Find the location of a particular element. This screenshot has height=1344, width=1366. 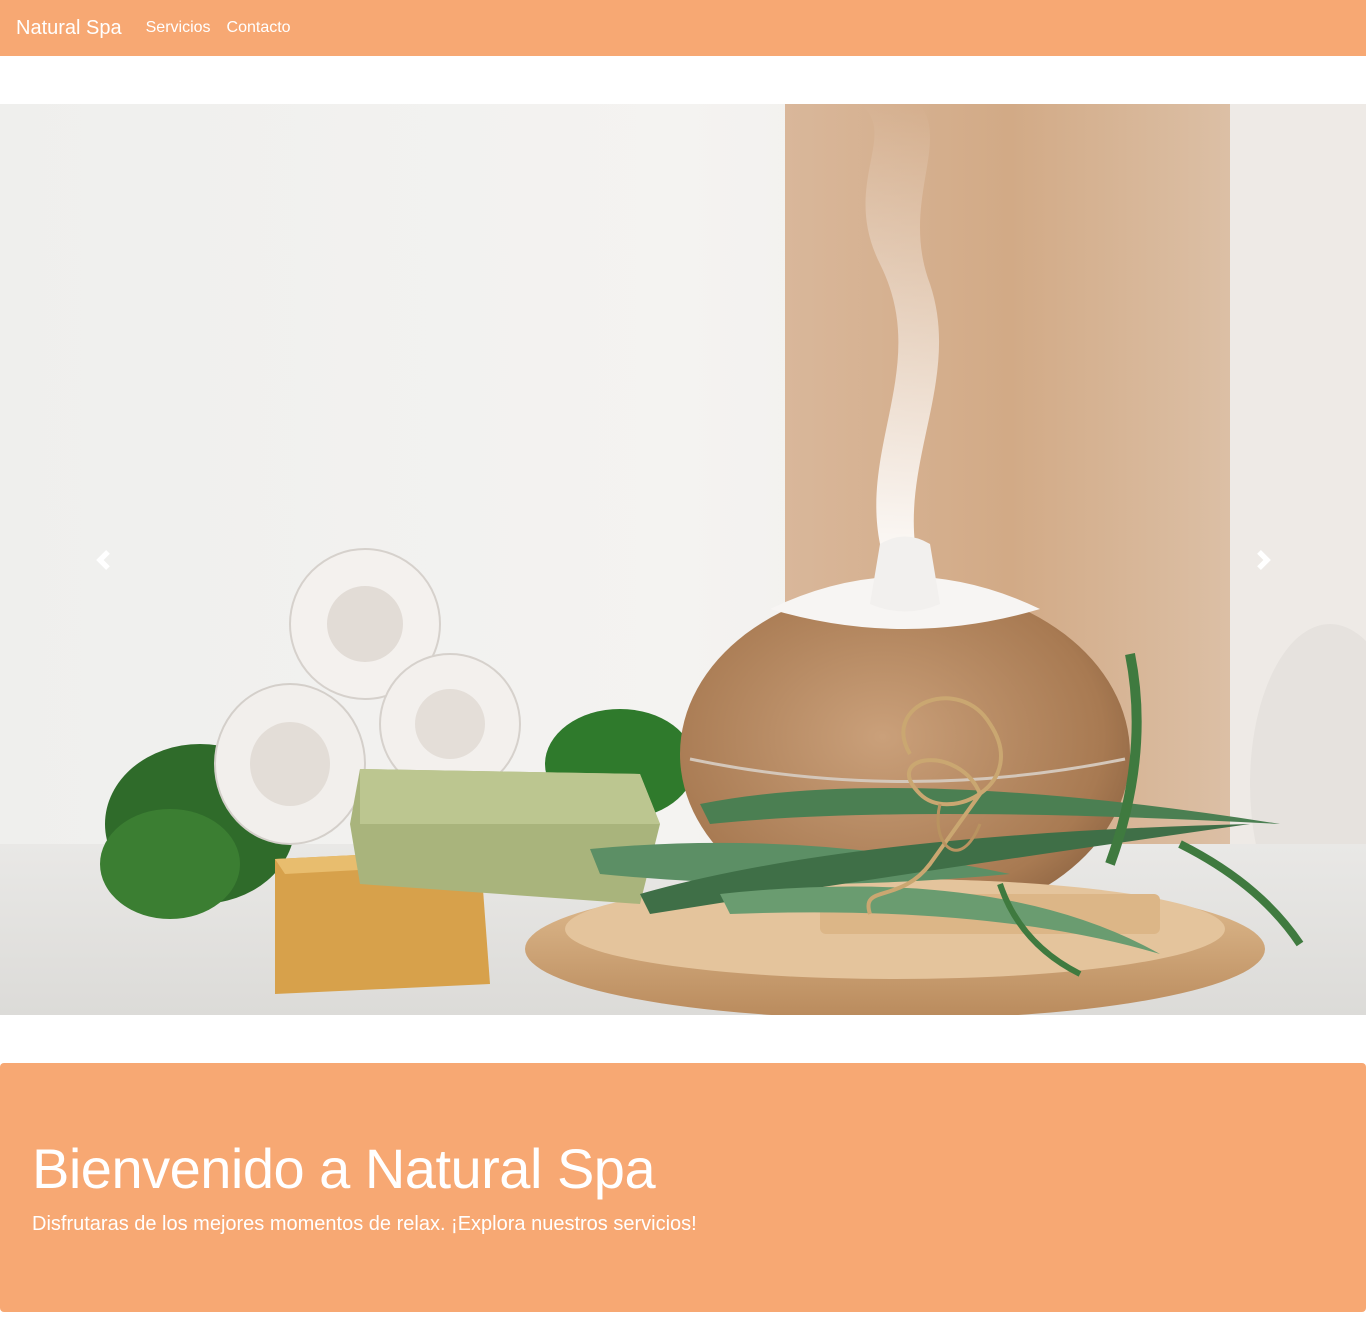

nav-link-servicios: Servicios is located at coordinates (178, 28).